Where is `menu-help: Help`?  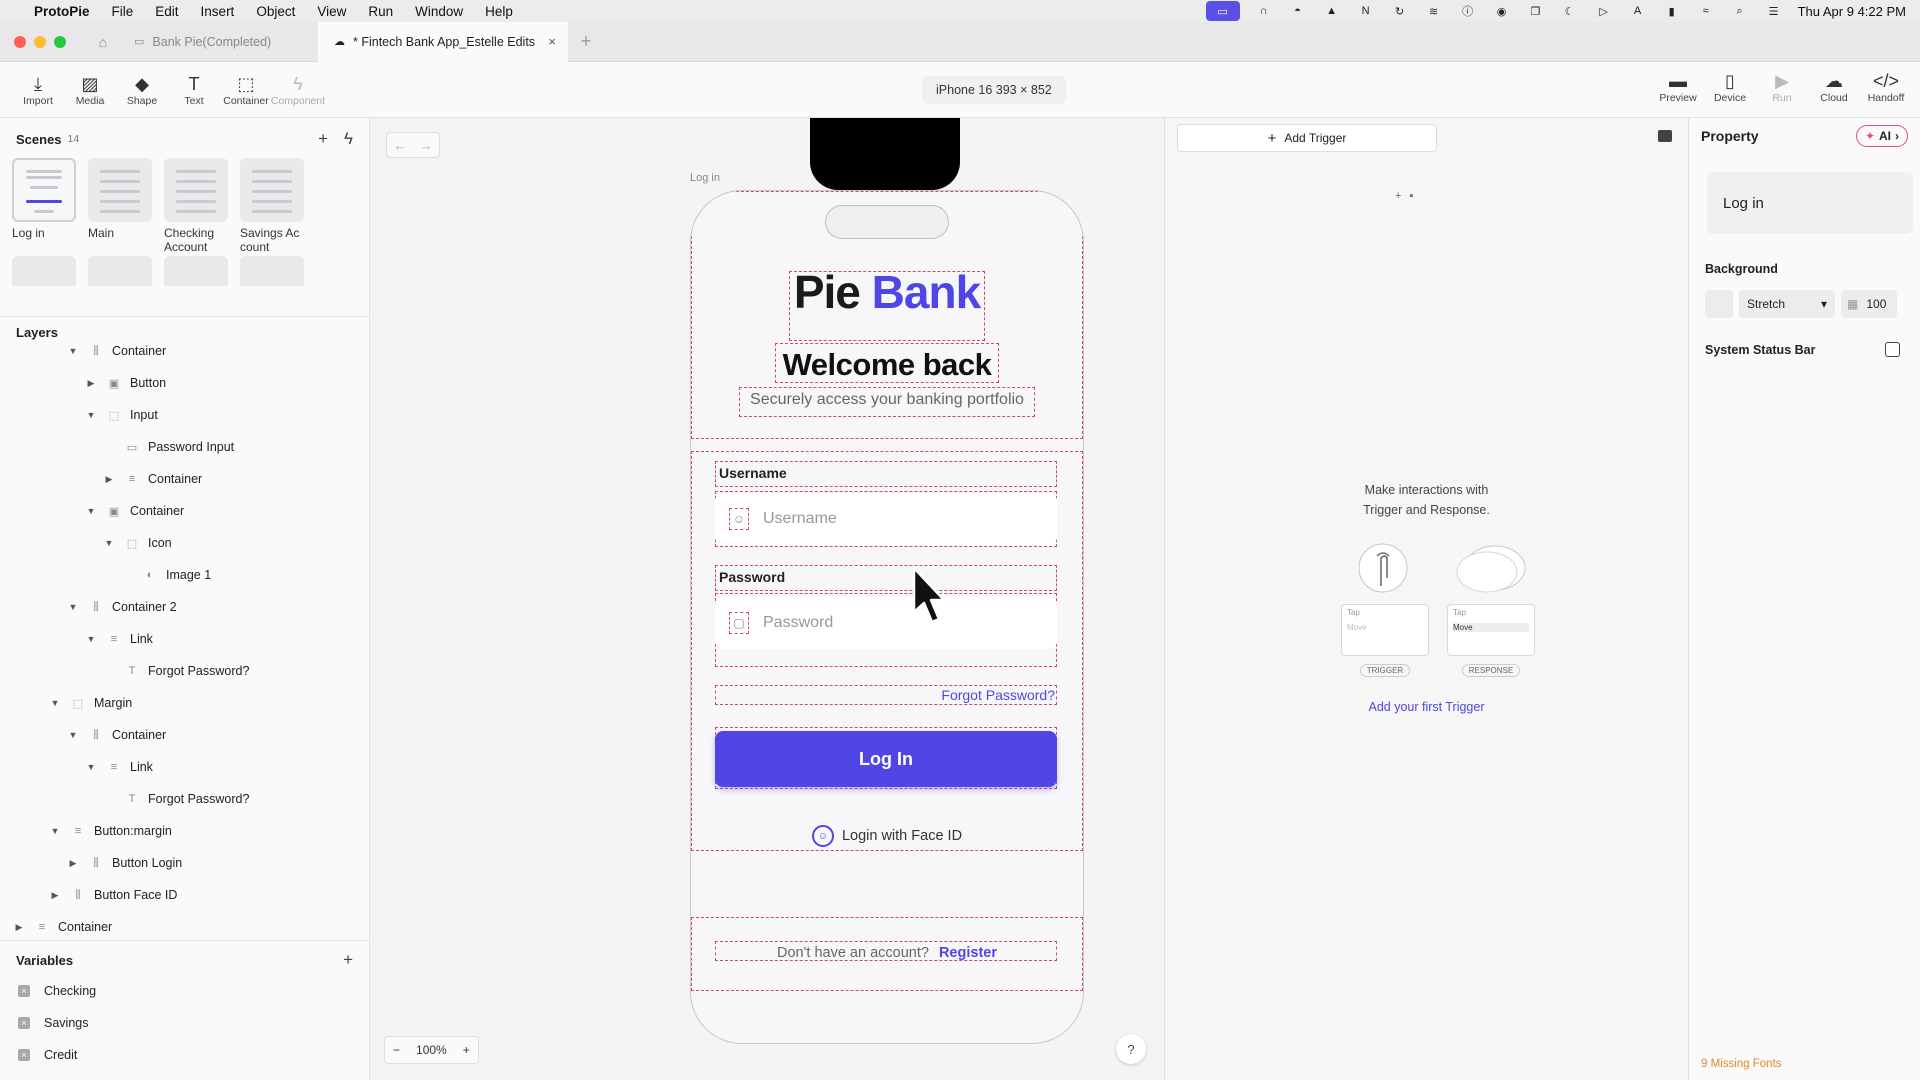 menu-help: Help is located at coordinates (499, 11).